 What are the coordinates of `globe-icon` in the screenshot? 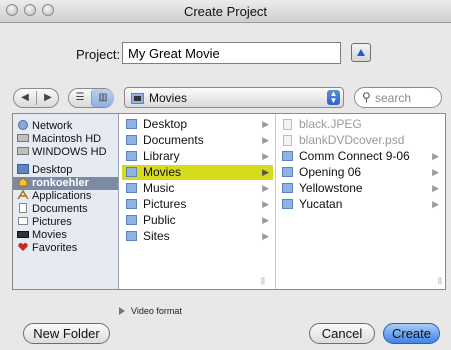 It's located at (23, 125).